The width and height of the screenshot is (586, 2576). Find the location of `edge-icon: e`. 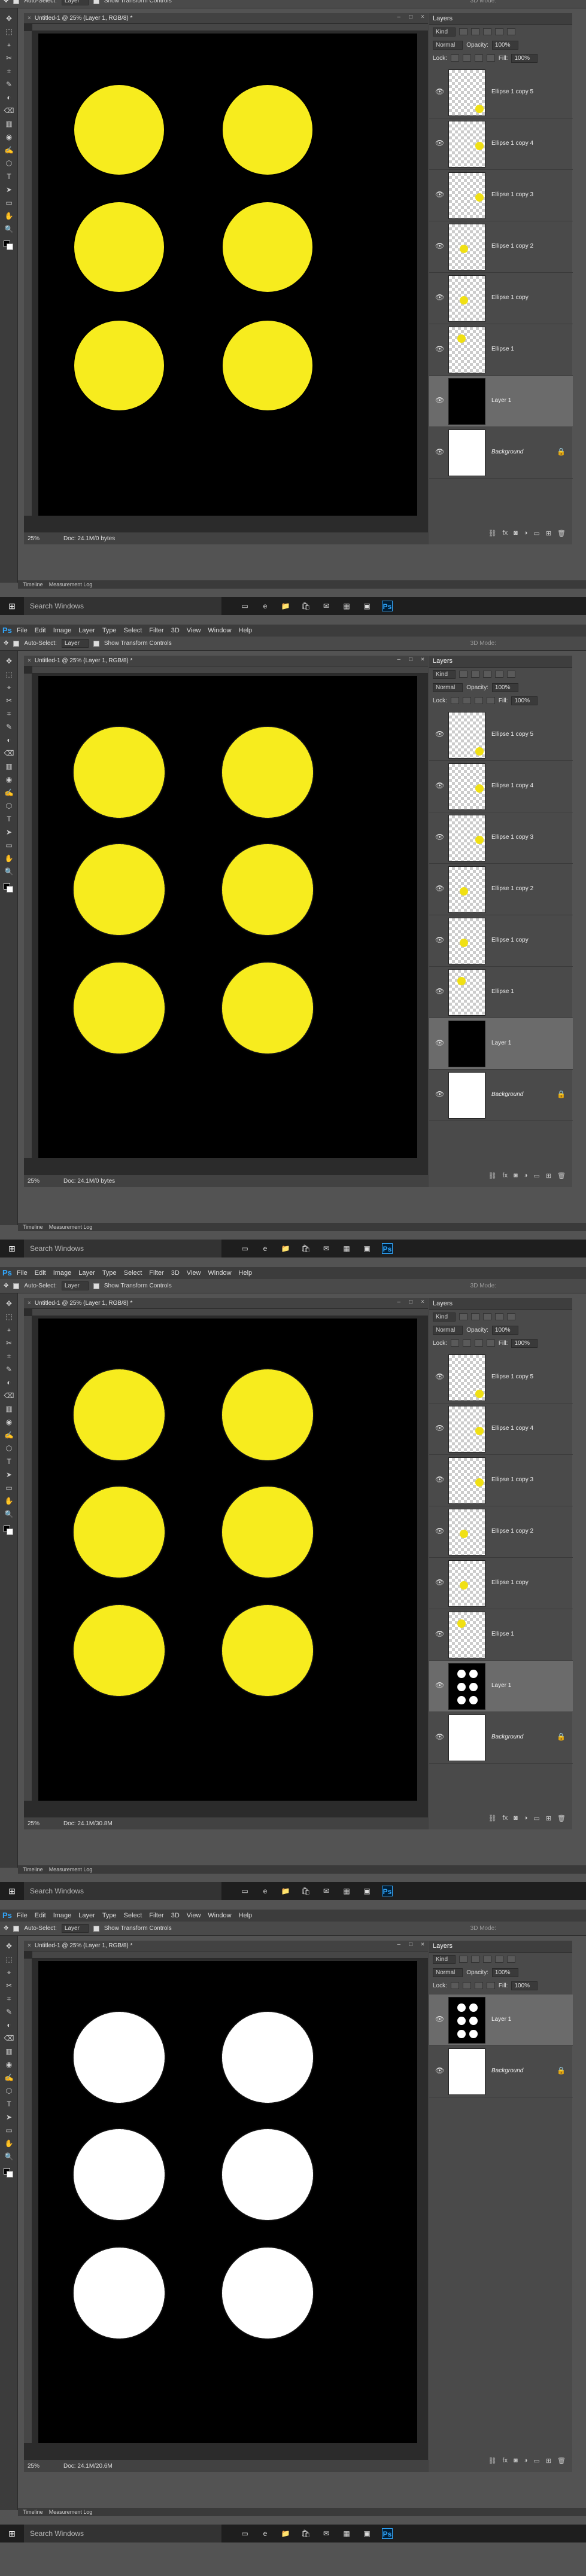

edge-icon: e is located at coordinates (265, 1248).